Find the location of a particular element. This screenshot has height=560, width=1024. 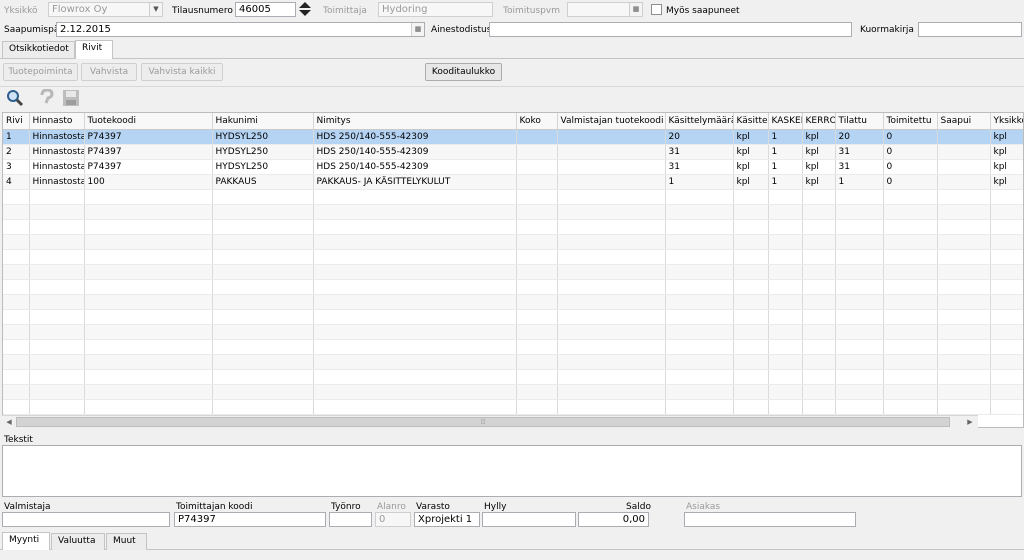

hylly-field is located at coordinates (529, 519).